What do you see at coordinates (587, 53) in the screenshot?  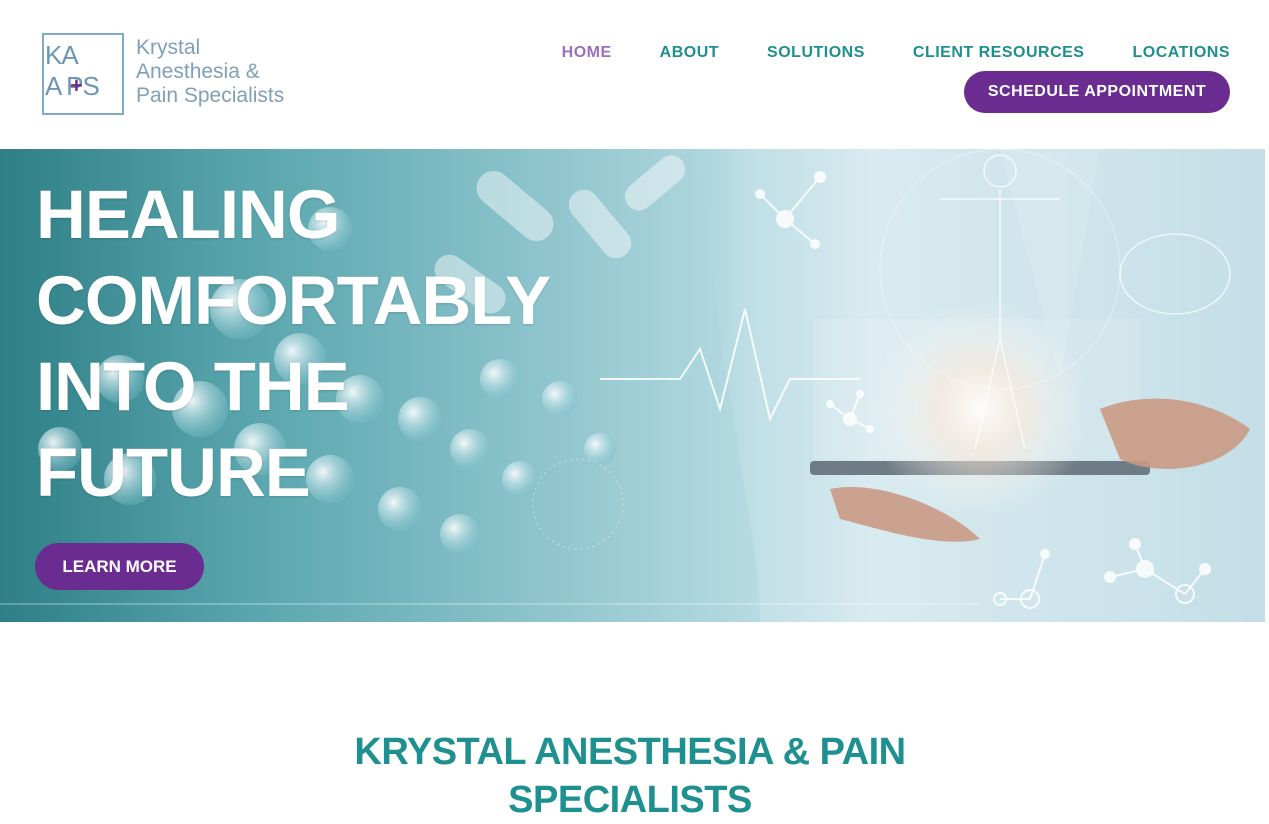 I see `nav-item-home: HOME` at bounding box center [587, 53].